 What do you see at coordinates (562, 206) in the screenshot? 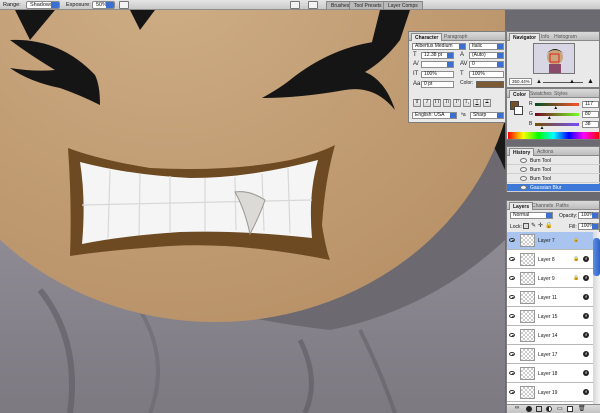
I see `tab-paths: Paths` at bounding box center [562, 206].